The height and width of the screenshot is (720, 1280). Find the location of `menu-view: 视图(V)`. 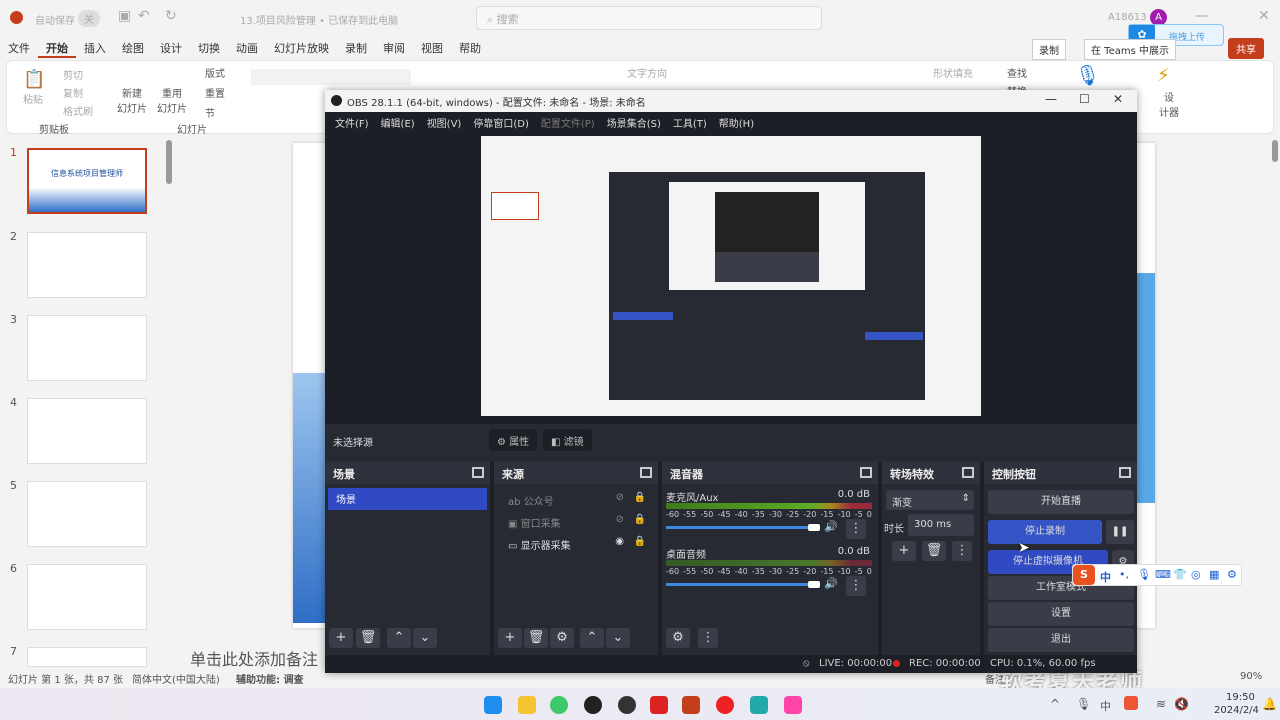

menu-view: 视图(V) is located at coordinates (444, 122).